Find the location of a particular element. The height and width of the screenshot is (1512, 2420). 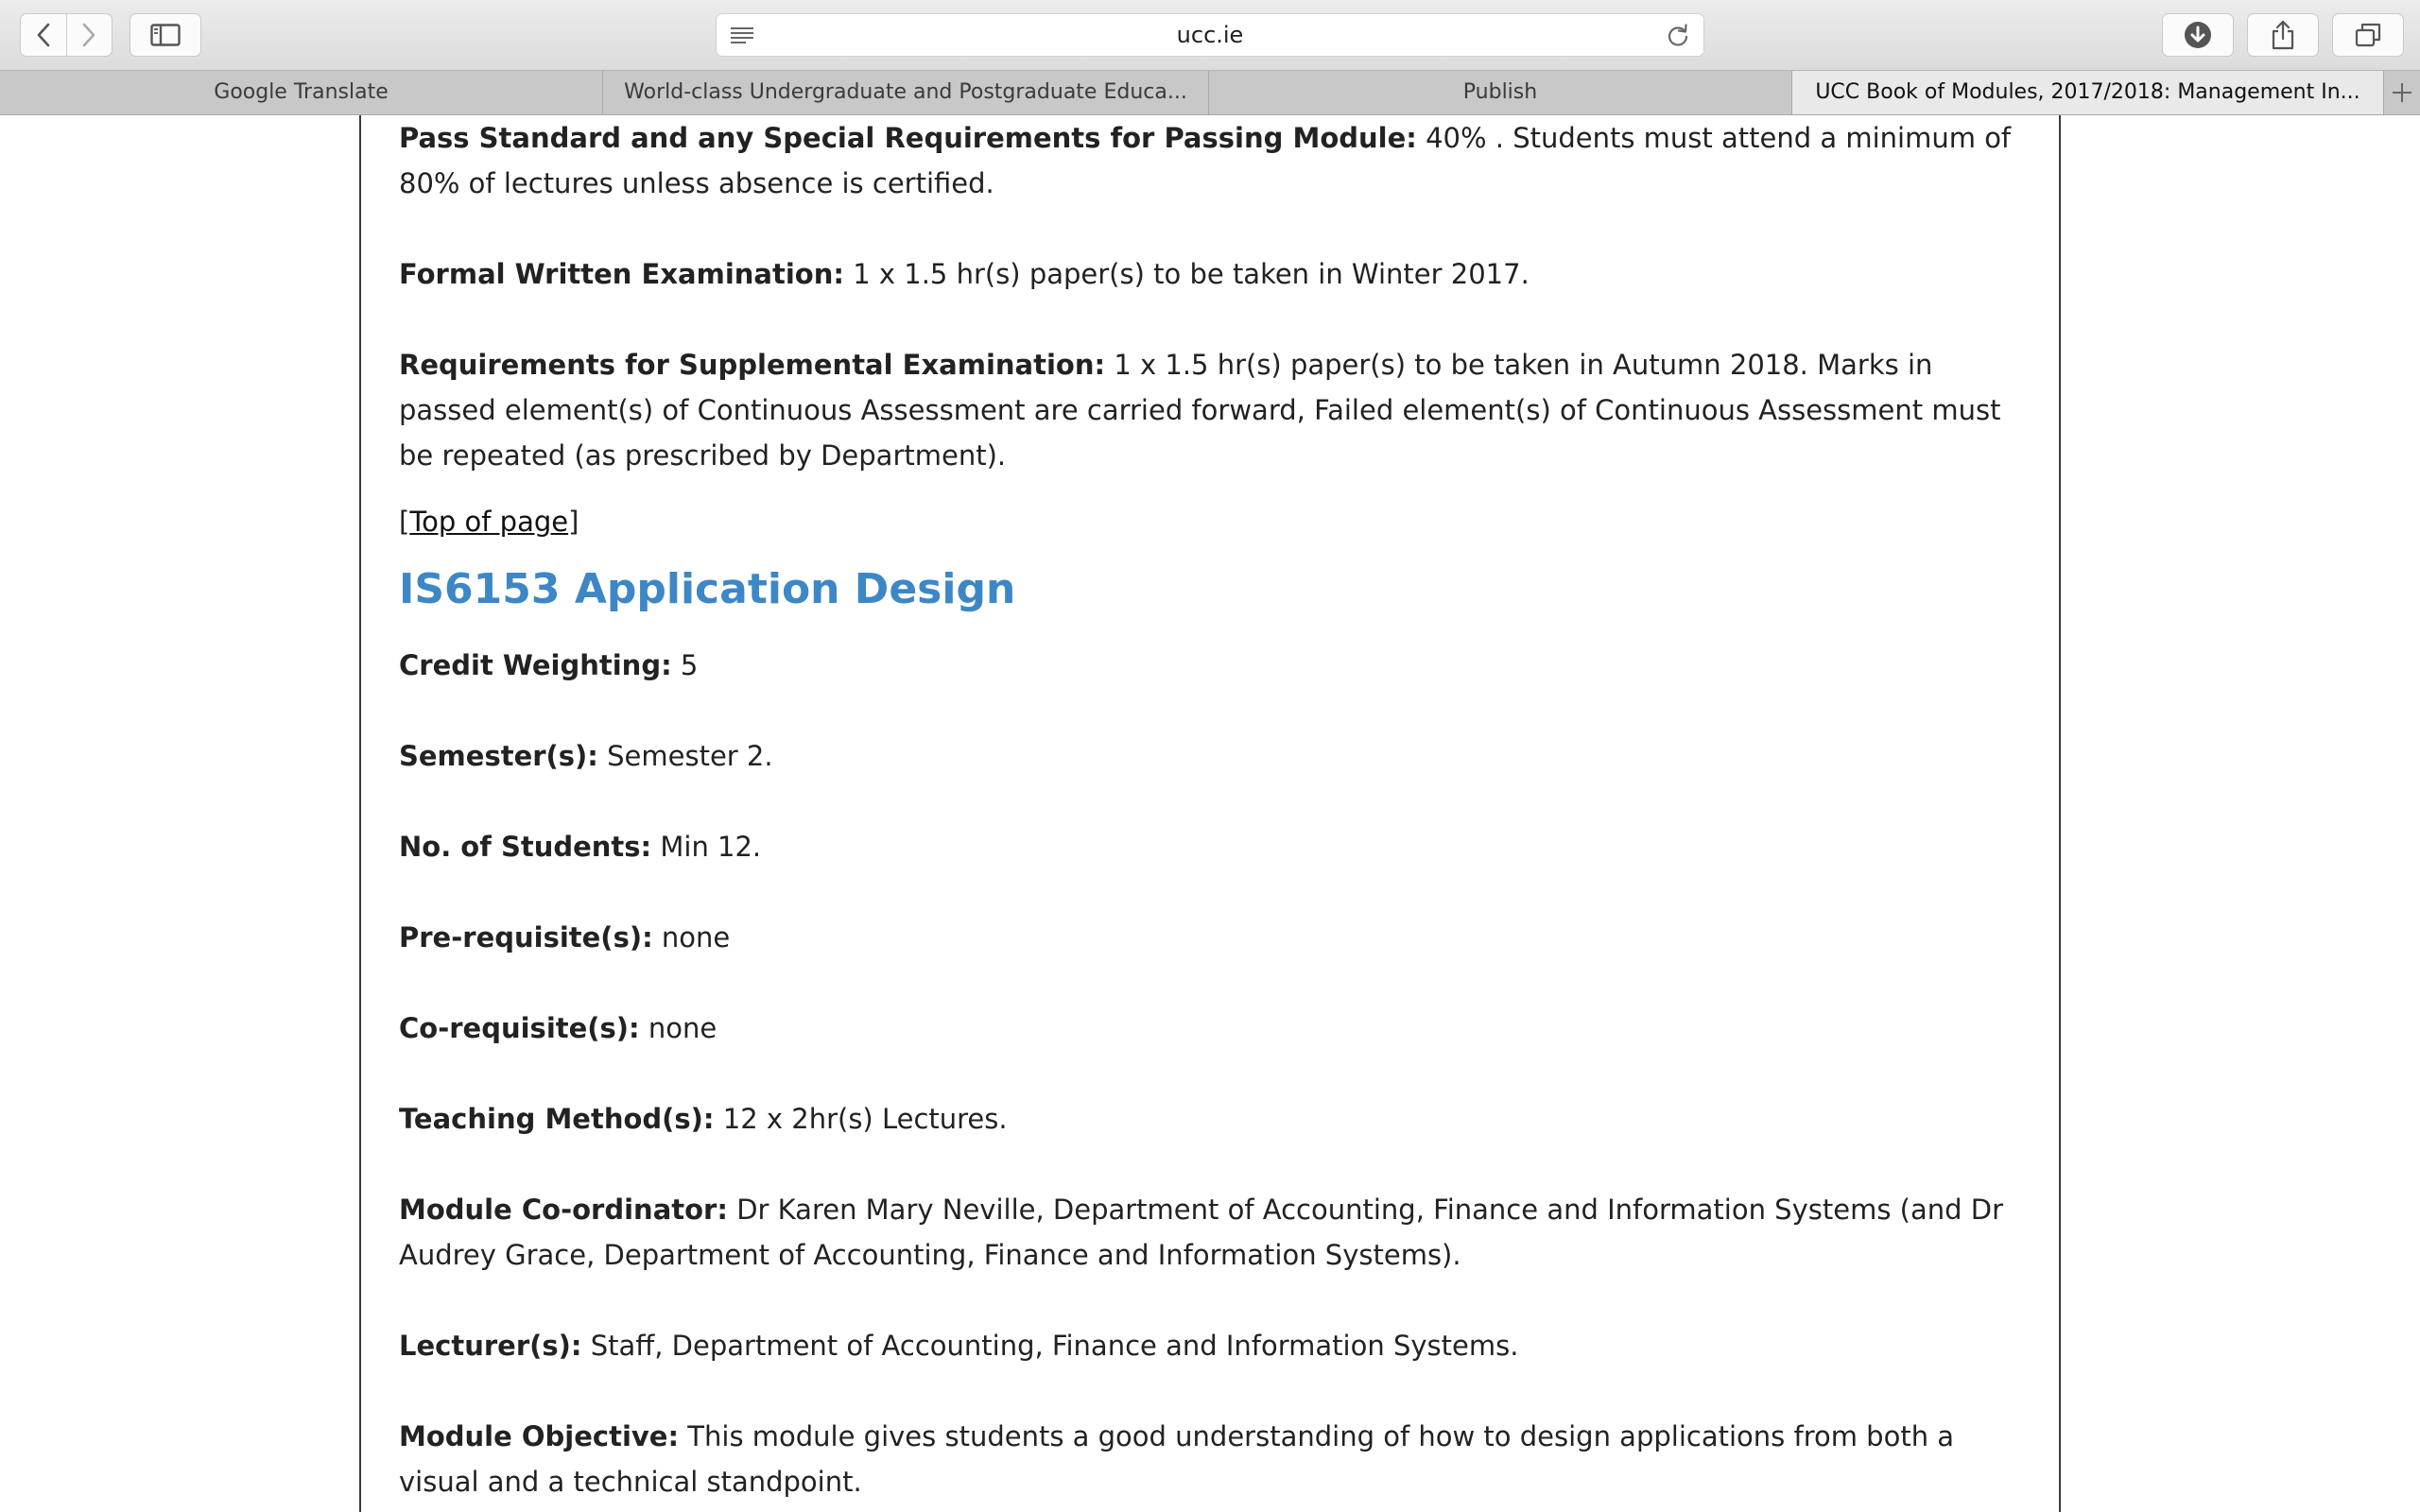

navigation-buttons is located at coordinates (66, 35).